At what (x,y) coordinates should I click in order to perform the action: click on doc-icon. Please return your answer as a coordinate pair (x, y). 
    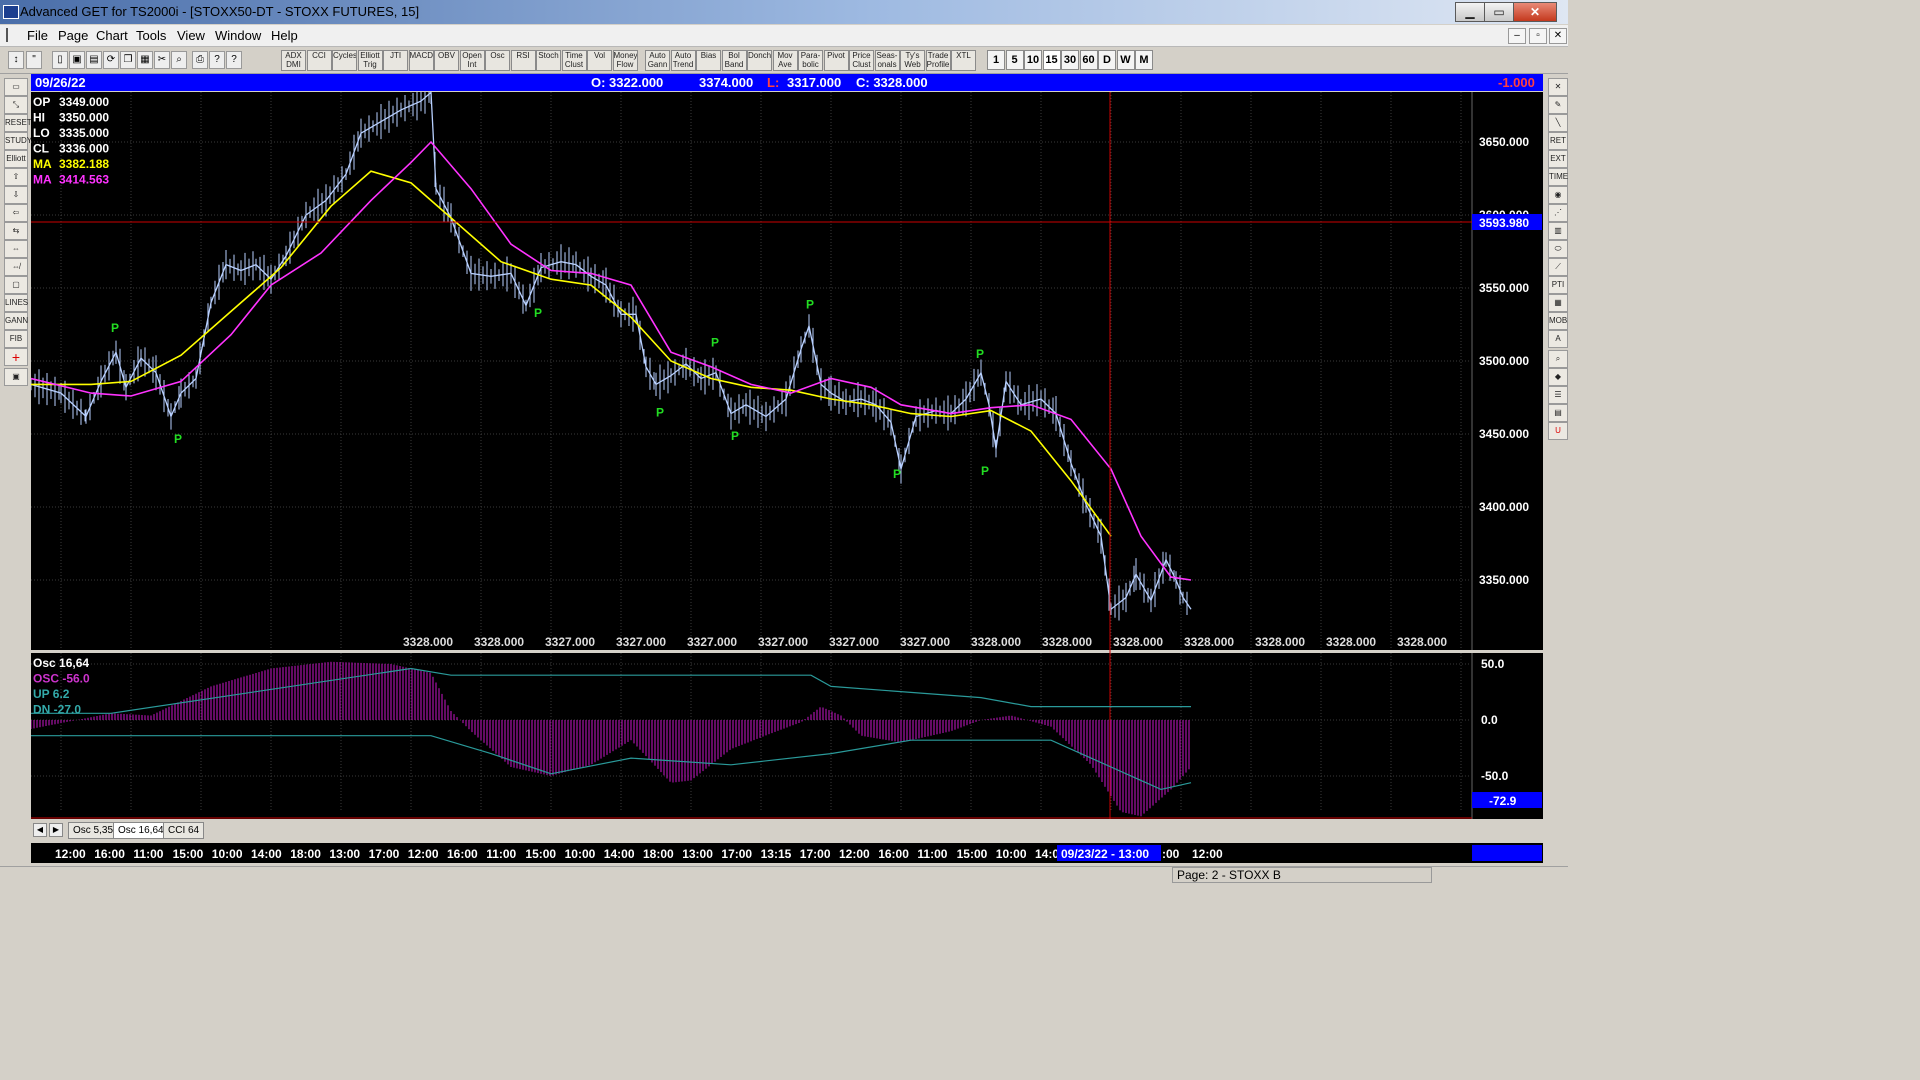
    Looking at the image, I should click on (13, 35).